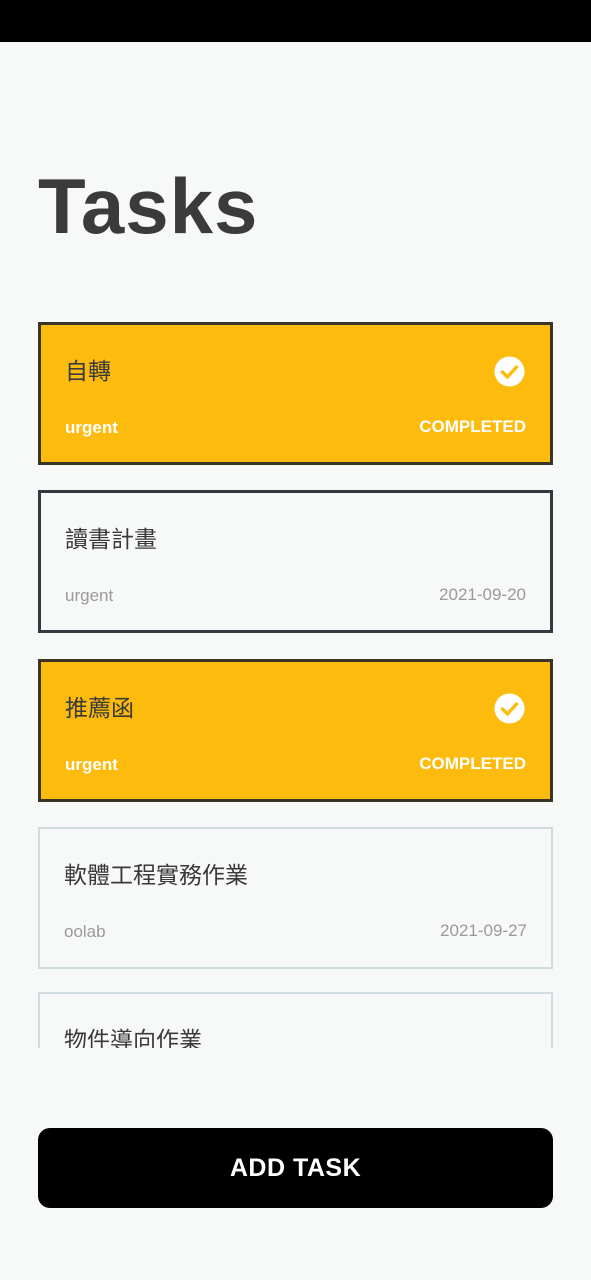 The width and height of the screenshot is (591, 1280). What do you see at coordinates (295, 730) in the screenshot?
I see `task-card: 推薦函 urgent COMPLETED` at bounding box center [295, 730].